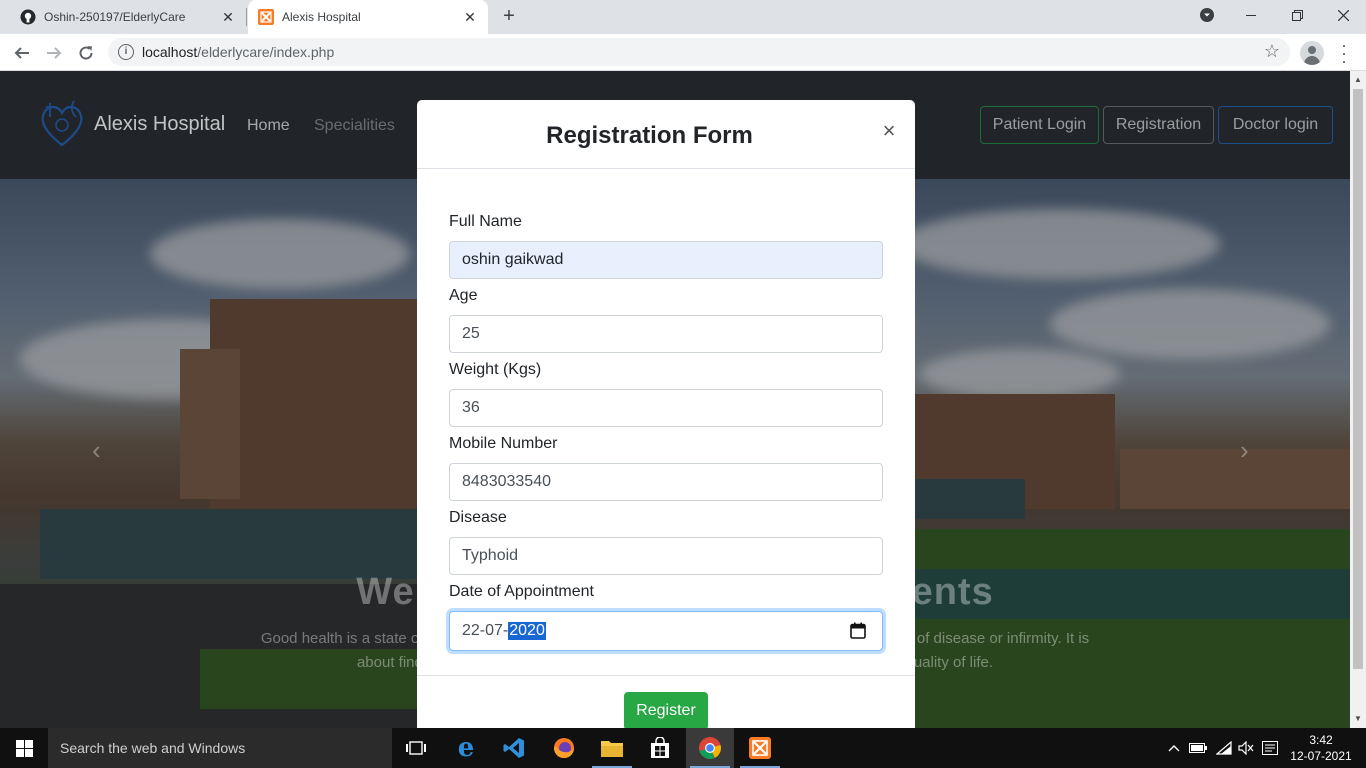  I want to click on clock-time: 3:42, so click(1321, 740).